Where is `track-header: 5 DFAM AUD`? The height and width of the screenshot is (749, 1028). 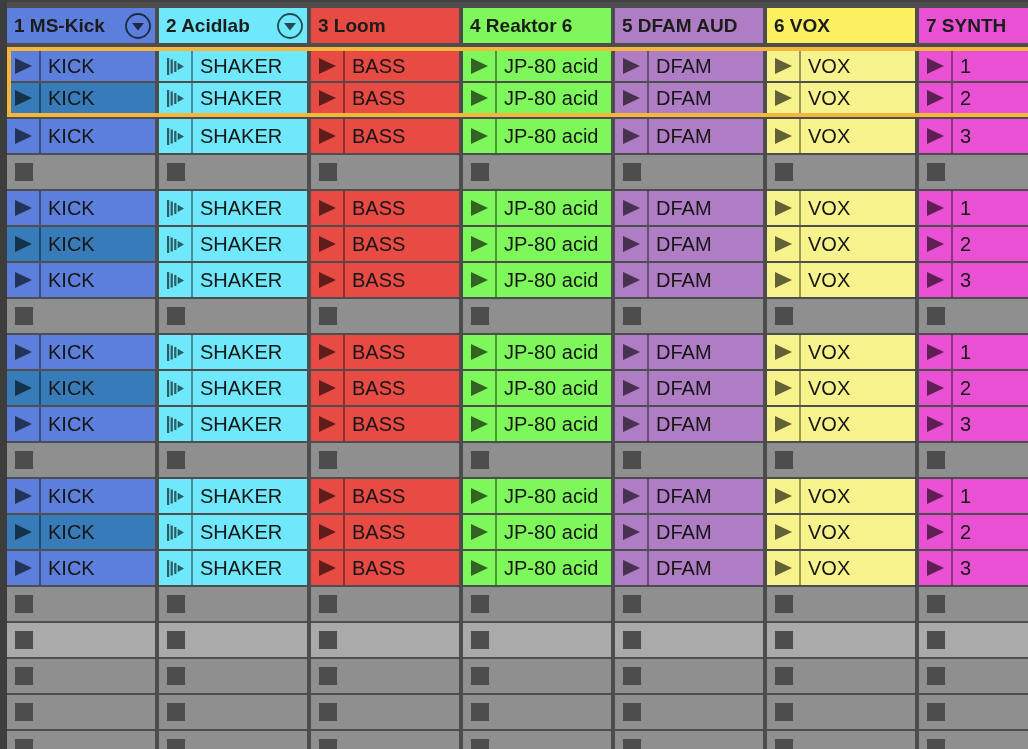
track-header: 5 DFAM AUD is located at coordinates (689, 25).